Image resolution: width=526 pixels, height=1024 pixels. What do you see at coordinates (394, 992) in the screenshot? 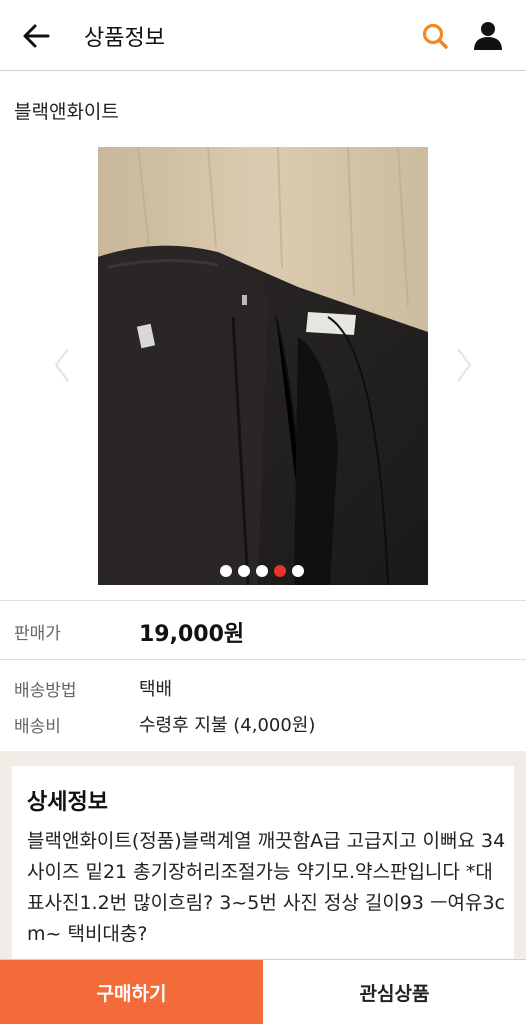
I see `wishlist-button: 관심상품` at bounding box center [394, 992].